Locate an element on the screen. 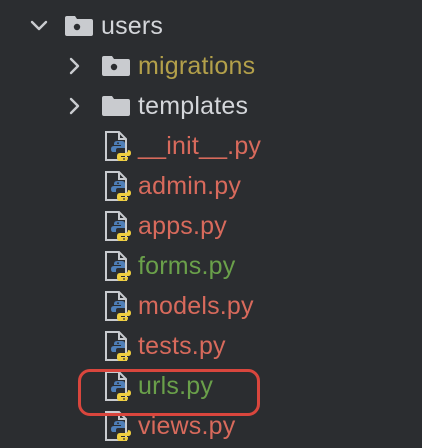 This screenshot has height=448, width=422. tree-item-label: apps.py is located at coordinates (182, 226).